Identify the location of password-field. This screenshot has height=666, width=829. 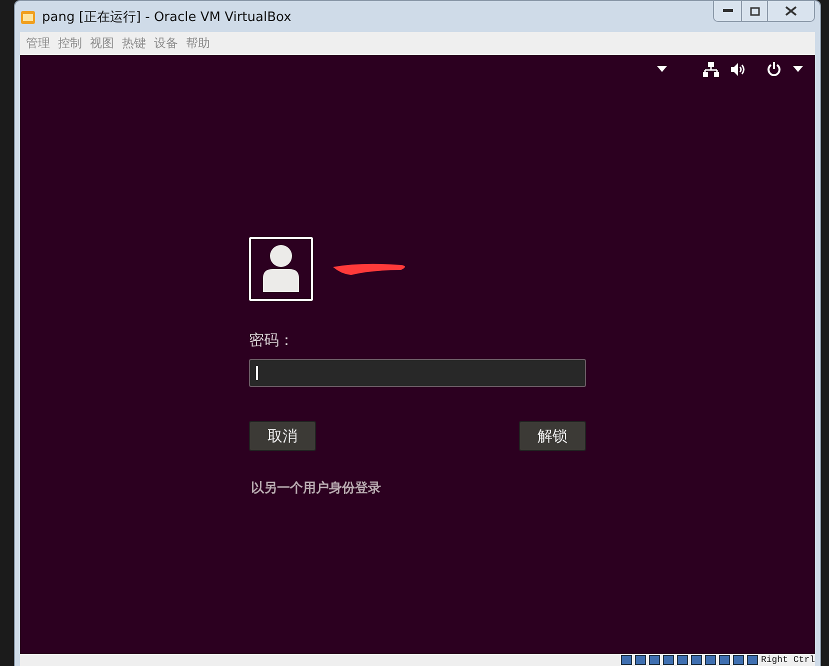
(417, 373).